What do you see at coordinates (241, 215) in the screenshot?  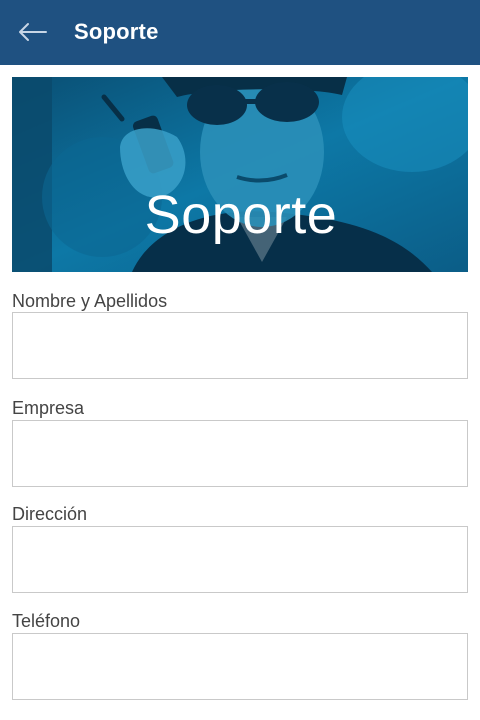 I see `banner-title: Soporte` at bounding box center [241, 215].